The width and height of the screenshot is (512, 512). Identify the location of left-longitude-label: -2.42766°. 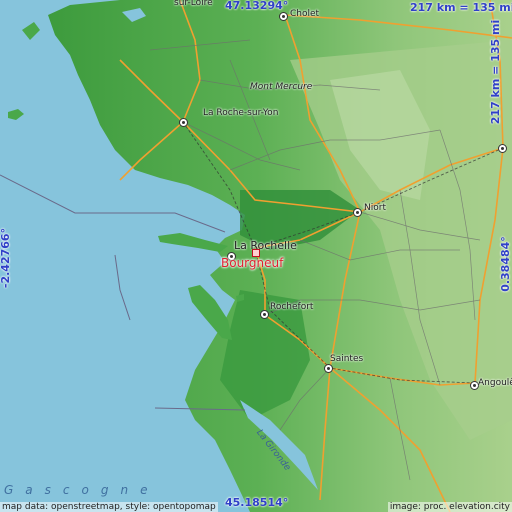
(6, 258).